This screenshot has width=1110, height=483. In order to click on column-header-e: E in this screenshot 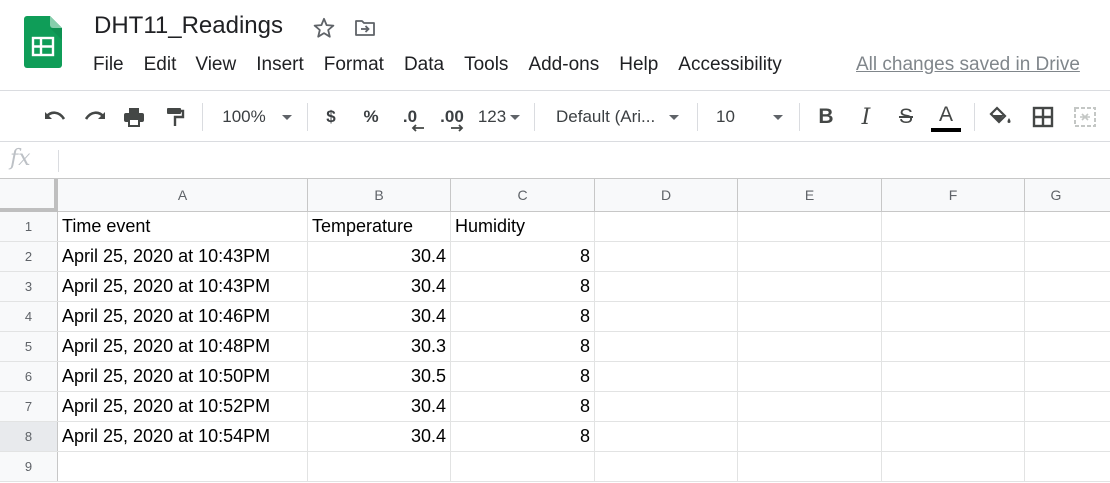, I will do `click(810, 195)`.